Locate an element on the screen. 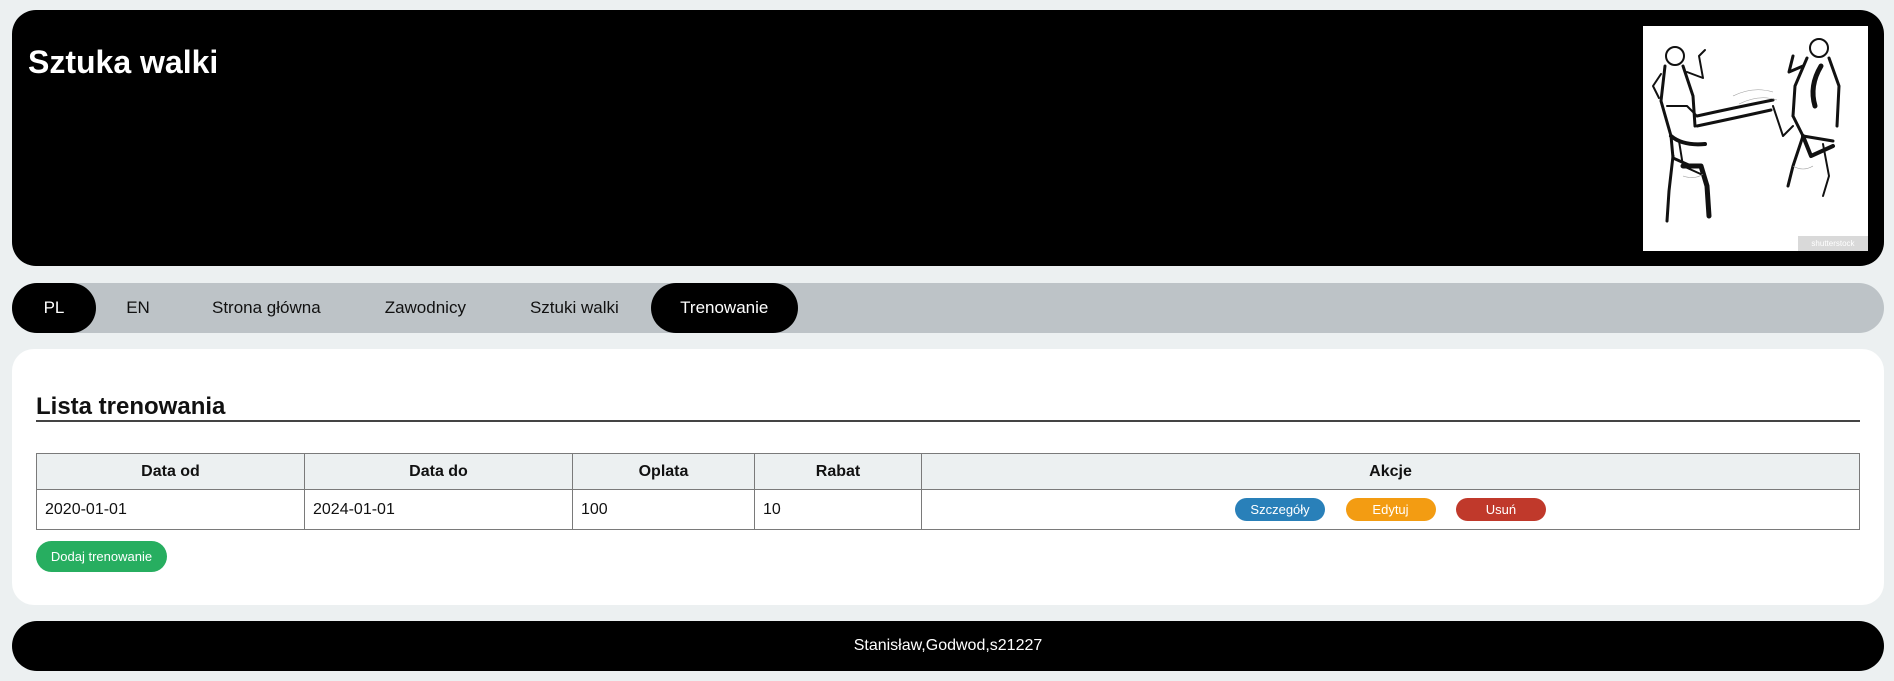 This screenshot has width=1894, height=681. column-header-fee: Oplata is located at coordinates (663, 471).